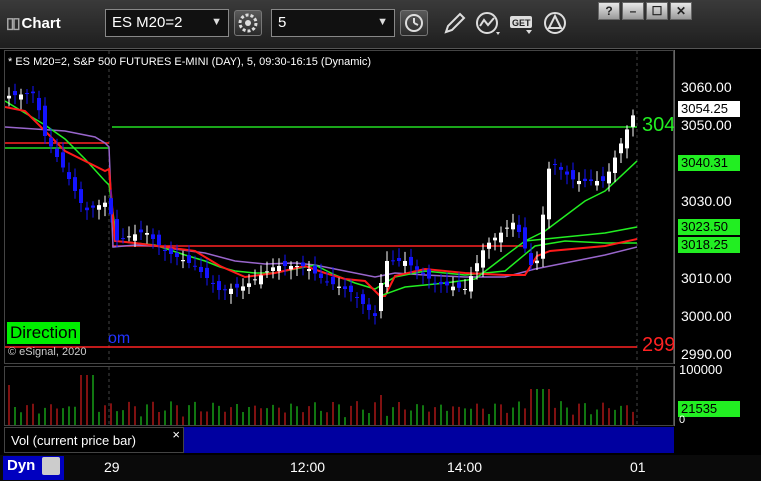 The width and height of the screenshot is (761, 481). What do you see at coordinates (633, 11) in the screenshot?
I see `minimize-button: –` at bounding box center [633, 11].